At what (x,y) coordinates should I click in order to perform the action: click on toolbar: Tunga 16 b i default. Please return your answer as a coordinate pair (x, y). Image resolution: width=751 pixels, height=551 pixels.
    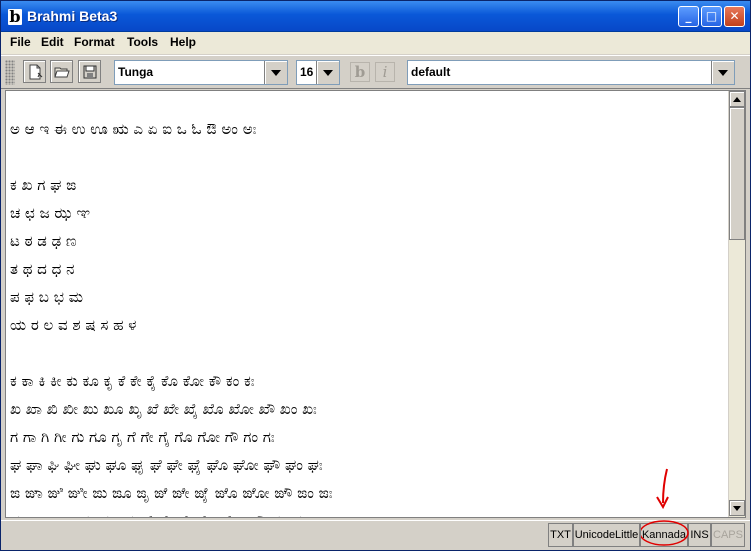
    Looking at the image, I should click on (375, 72).